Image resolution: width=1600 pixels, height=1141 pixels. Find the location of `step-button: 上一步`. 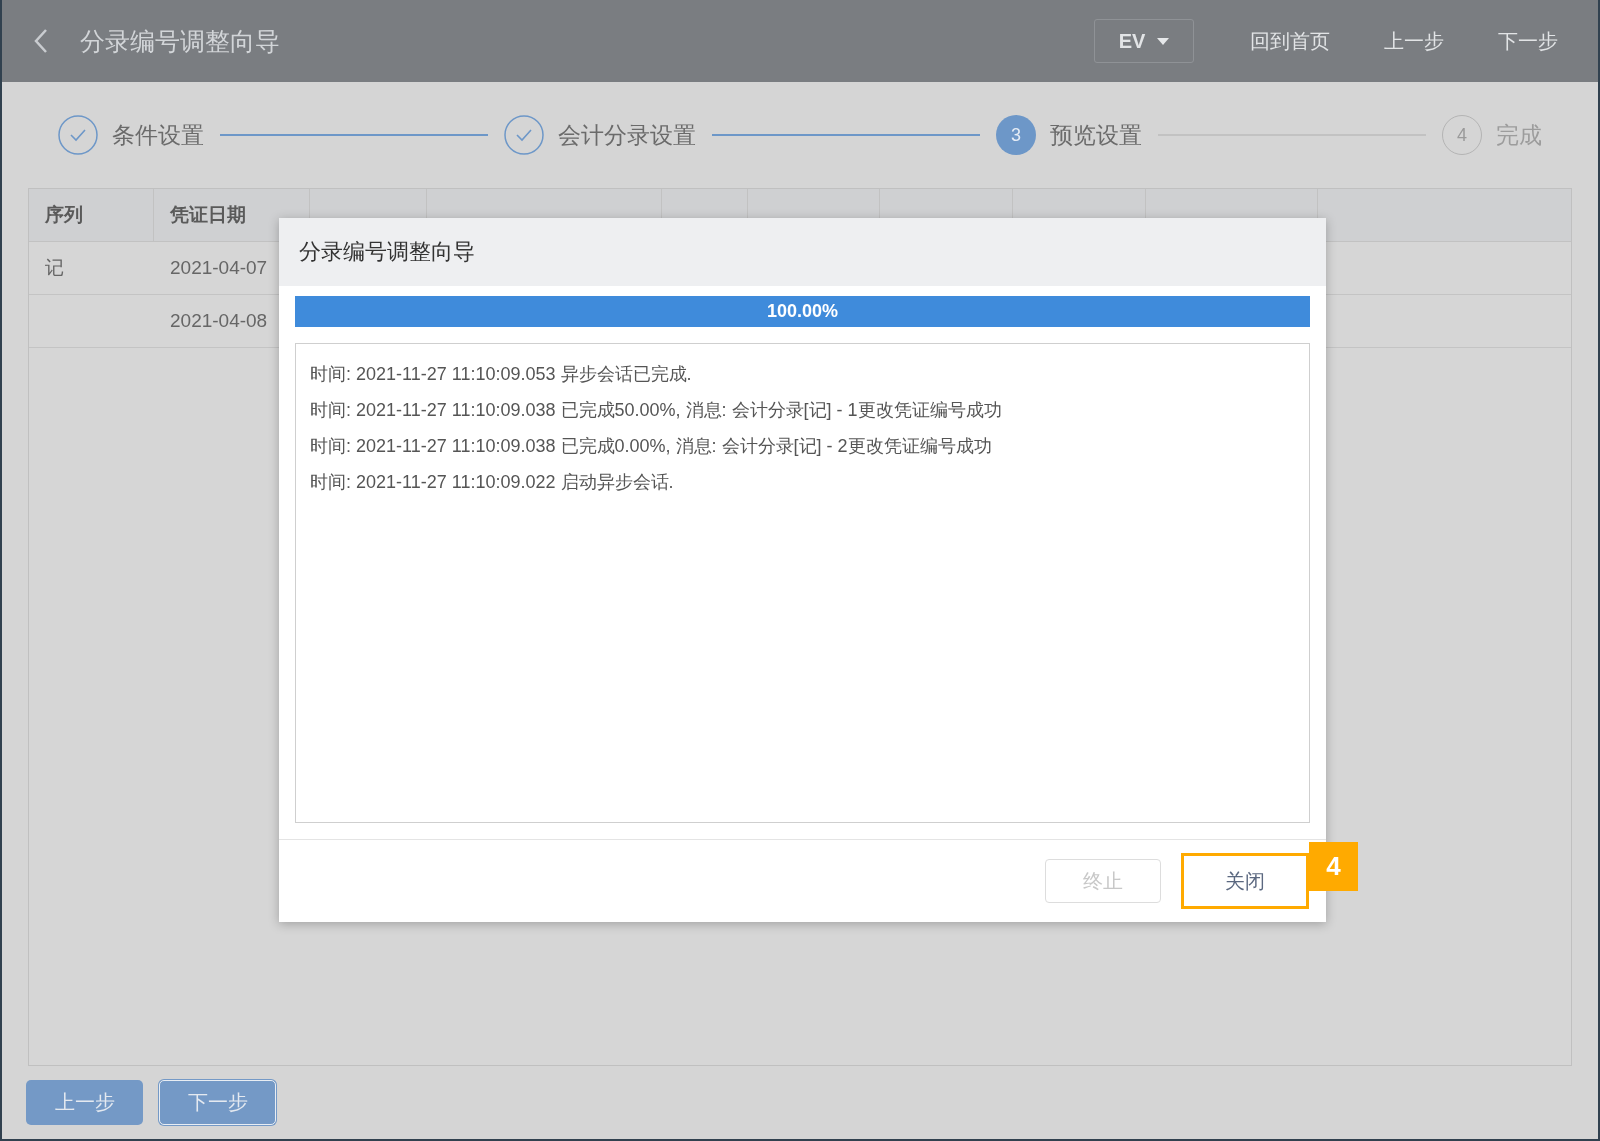

step-button: 上一步 is located at coordinates (84, 1102).